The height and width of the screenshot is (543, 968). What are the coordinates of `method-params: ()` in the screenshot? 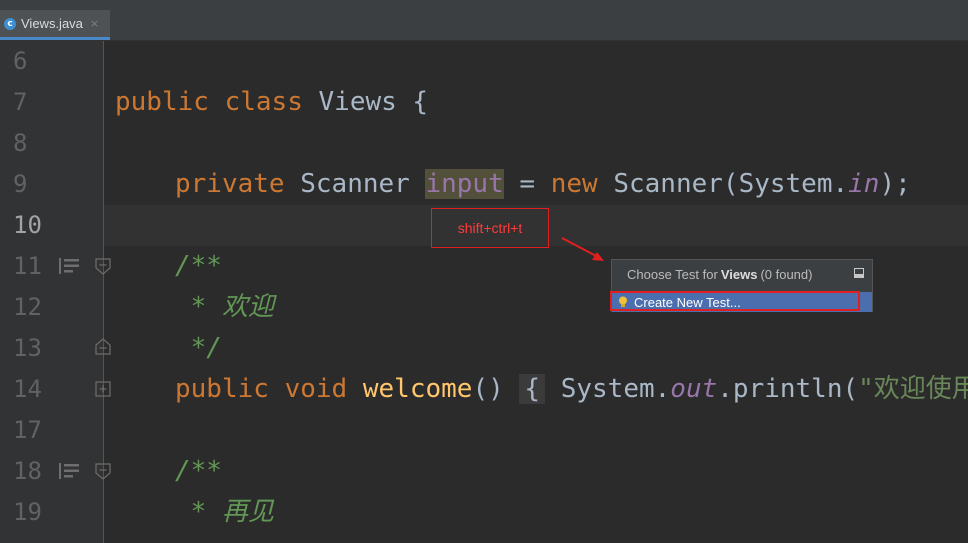 It's located at (488, 389).